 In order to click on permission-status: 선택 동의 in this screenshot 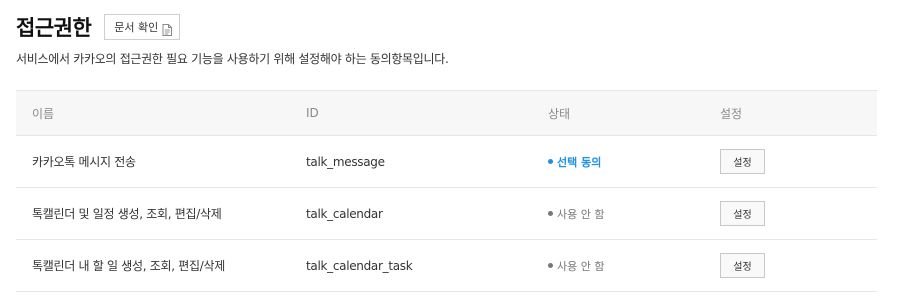, I will do `click(619, 162)`.